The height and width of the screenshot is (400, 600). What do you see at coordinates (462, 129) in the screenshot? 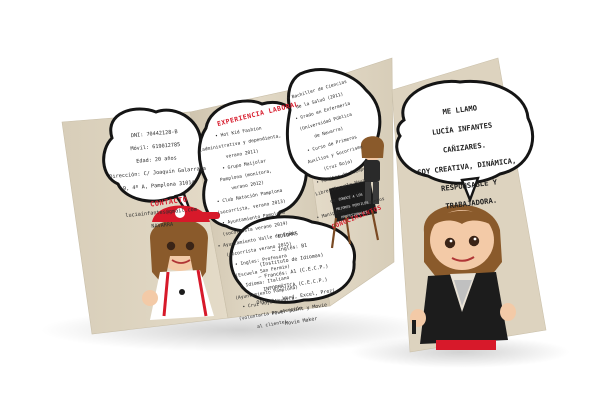
I see `flyer-line: LUCÍA INFANTES` at bounding box center [462, 129].